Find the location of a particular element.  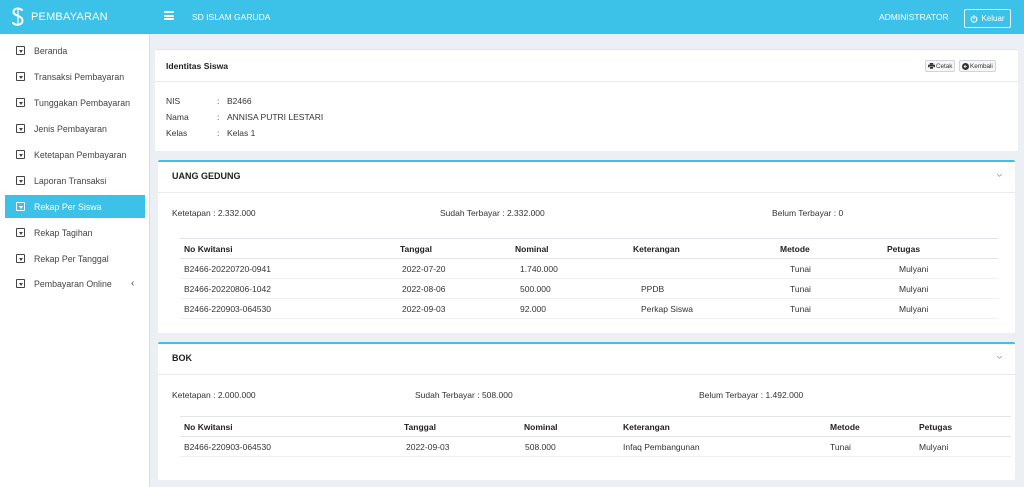

back-button: Kembali is located at coordinates (977, 66).